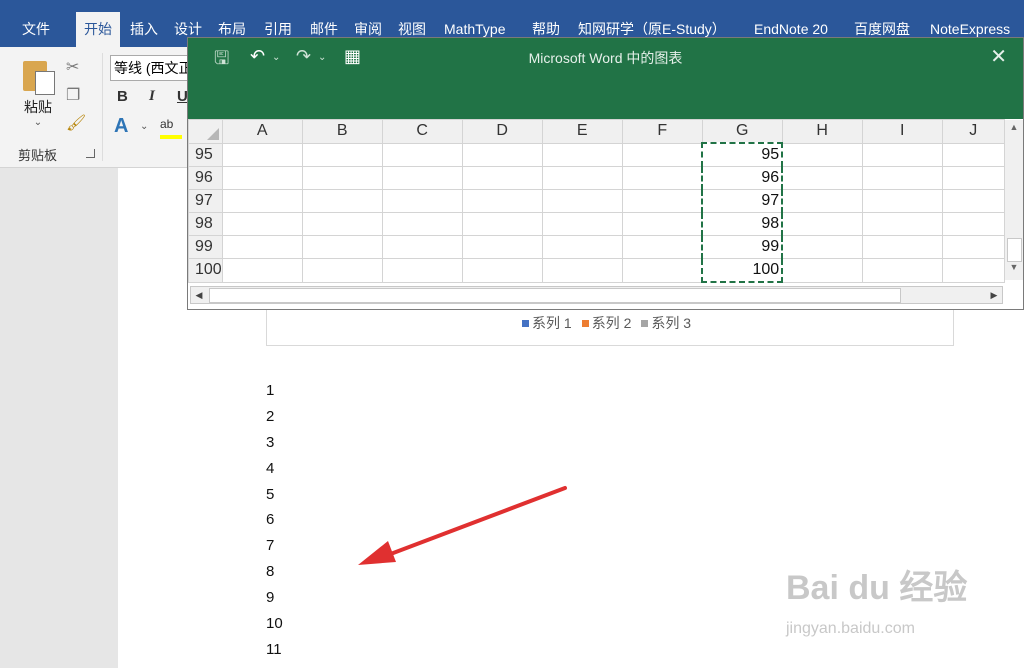 This screenshot has width=1024, height=668. What do you see at coordinates (662, 178) in the screenshot?
I see `cell-F96` at bounding box center [662, 178].